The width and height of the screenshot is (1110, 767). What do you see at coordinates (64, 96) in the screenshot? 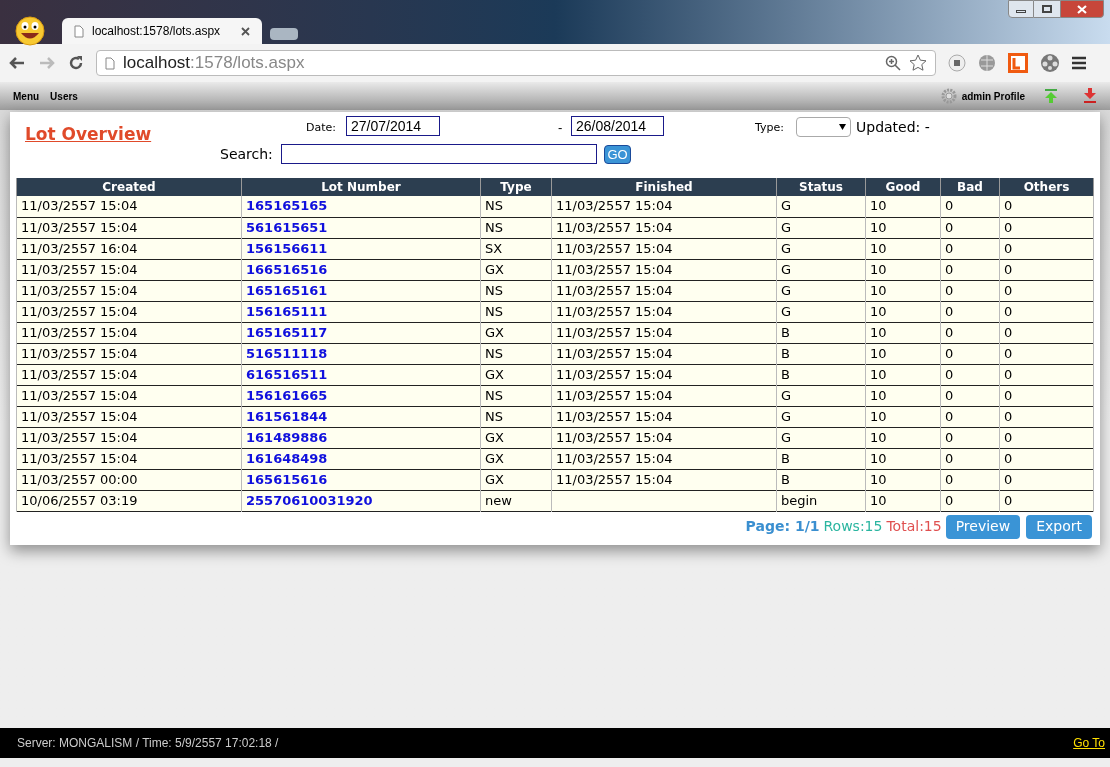
I see `menu-link: Users` at bounding box center [64, 96].